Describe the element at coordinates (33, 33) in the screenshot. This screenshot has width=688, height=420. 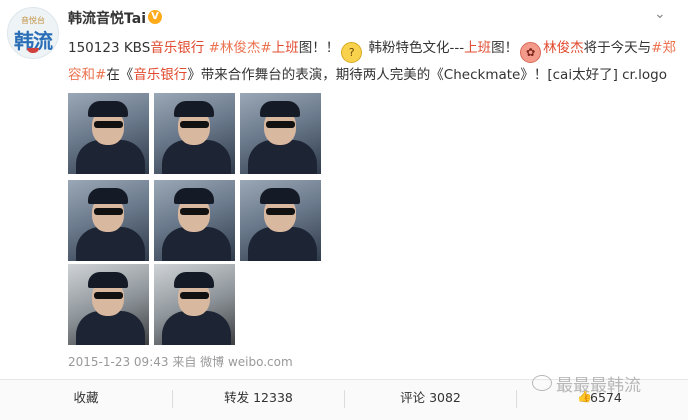
I see `avatar: 音悦台 韩流` at that location.